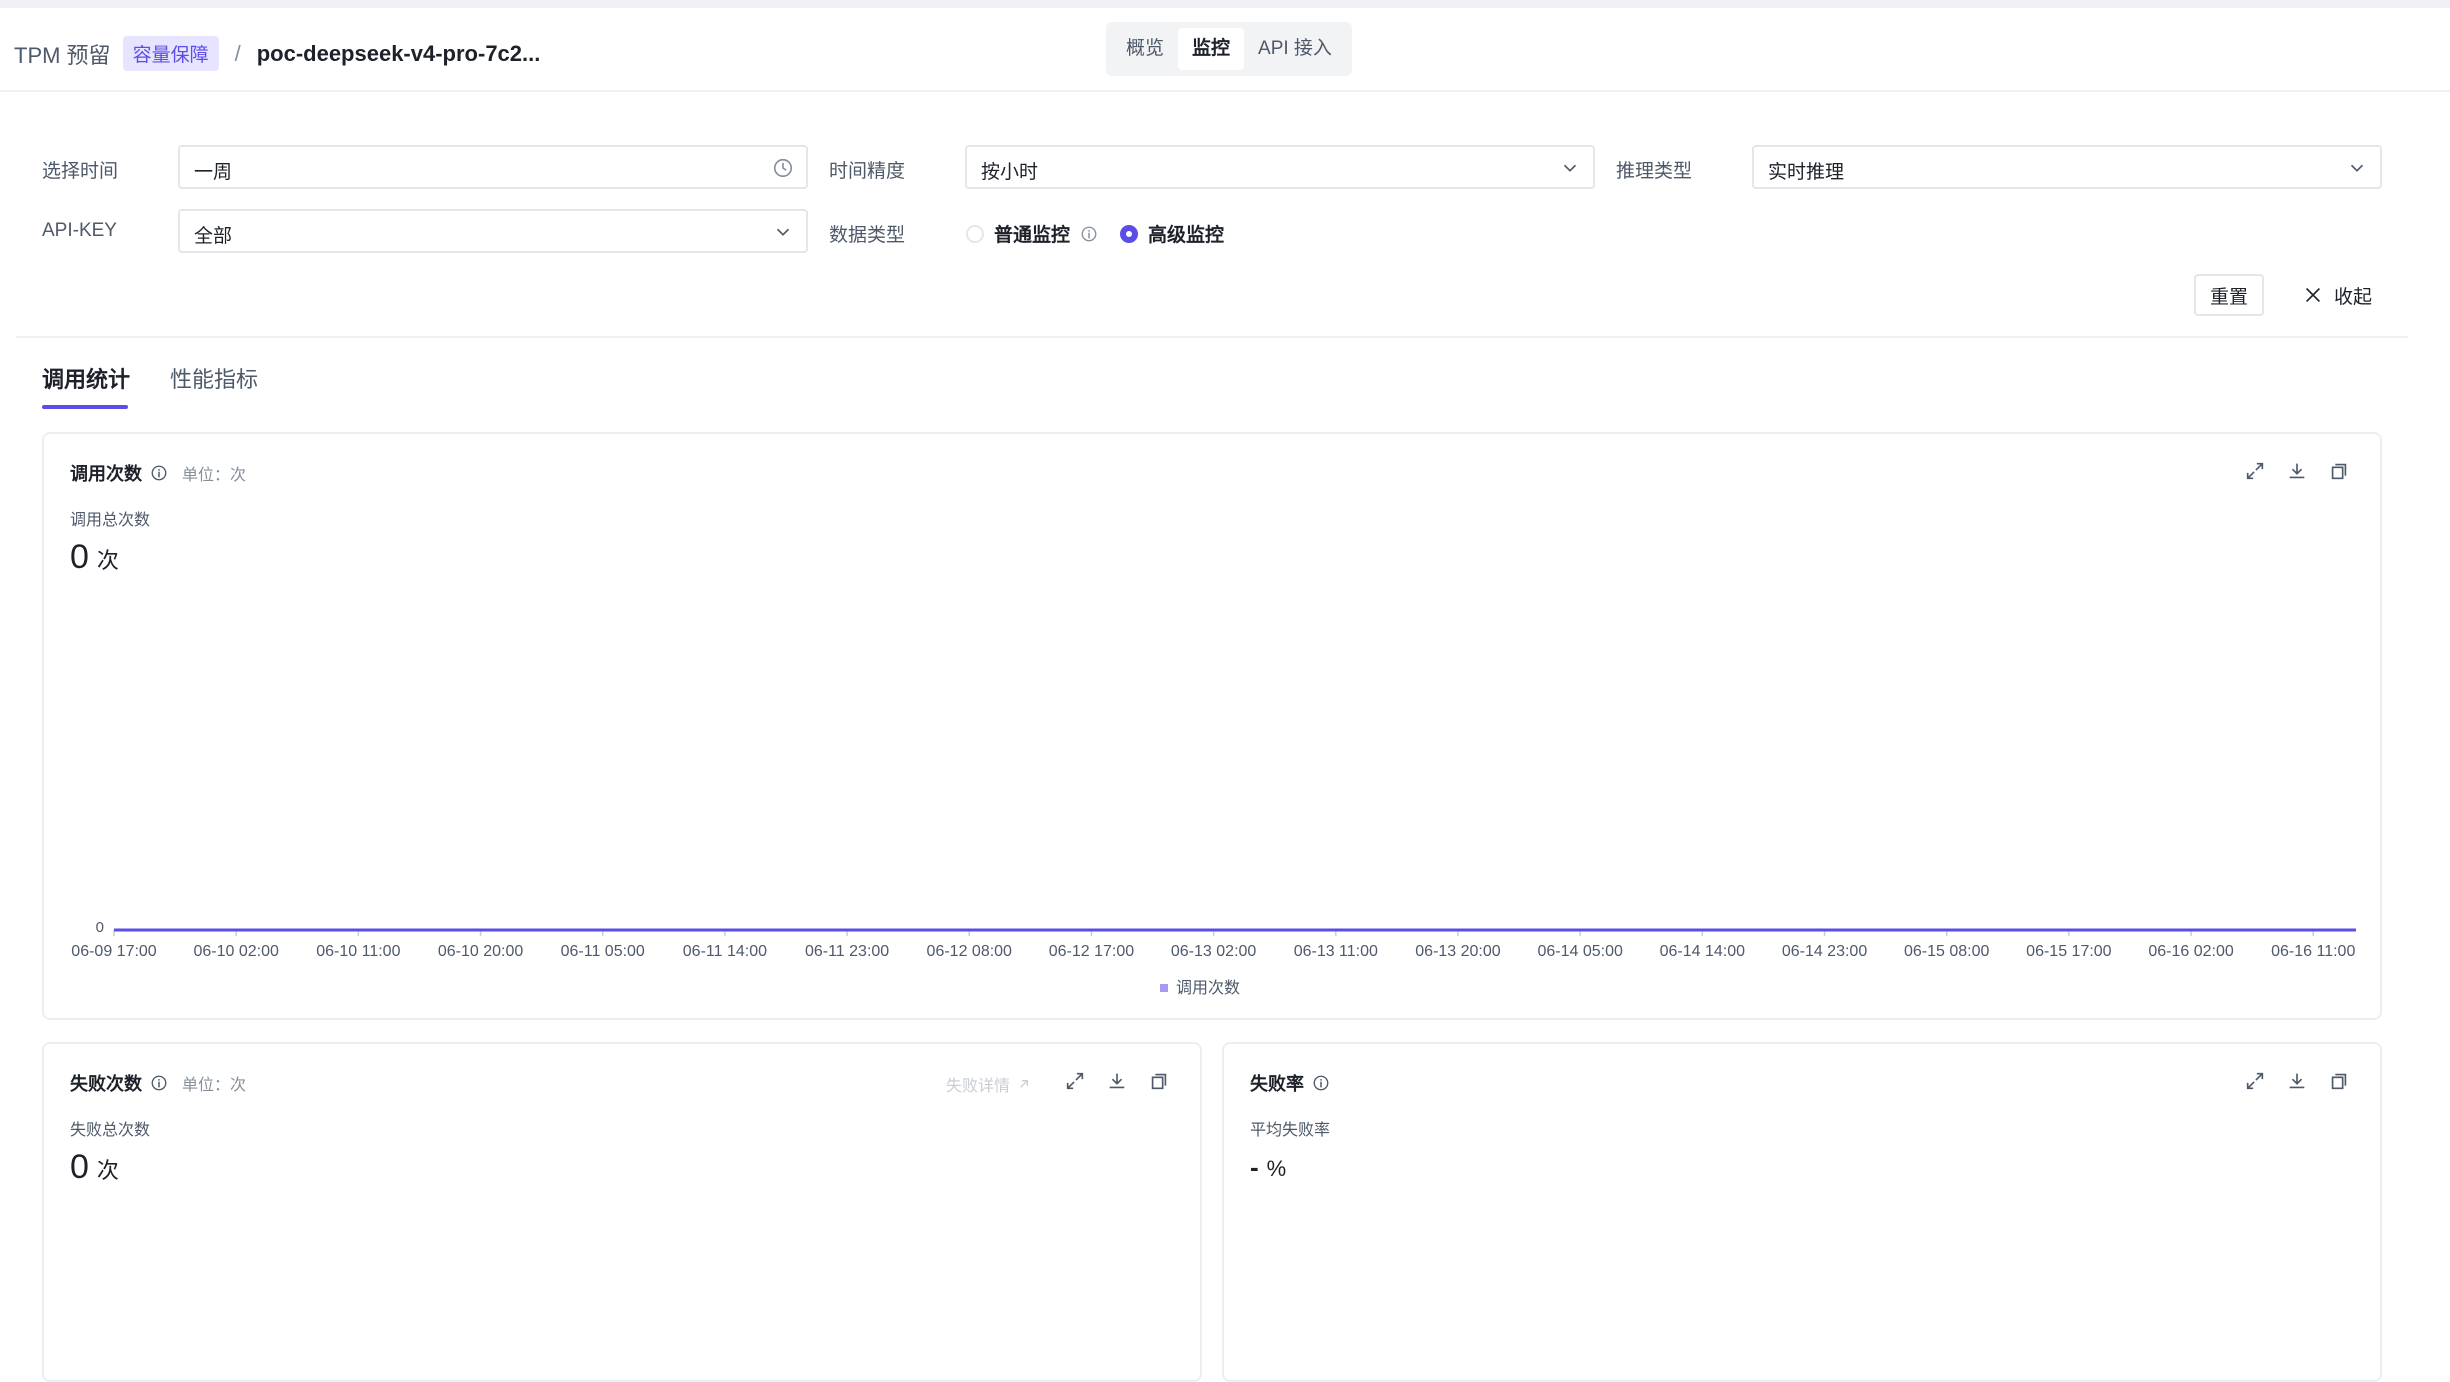 The height and width of the screenshot is (1382, 2450). What do you see at coordinates (978, 1086) in the screenshot?
I see `failure-detail-label: 失败详情` at bounding box center [978, 1086].